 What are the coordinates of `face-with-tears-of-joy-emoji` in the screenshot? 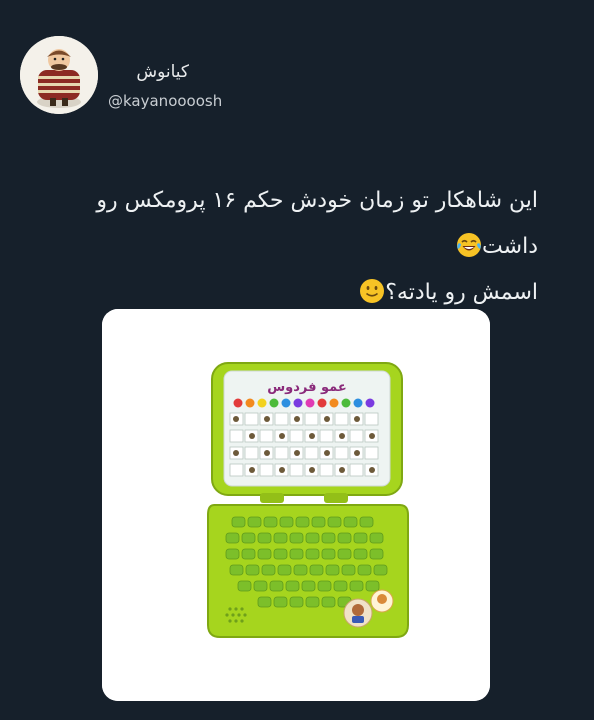 It's located at (469, 245).